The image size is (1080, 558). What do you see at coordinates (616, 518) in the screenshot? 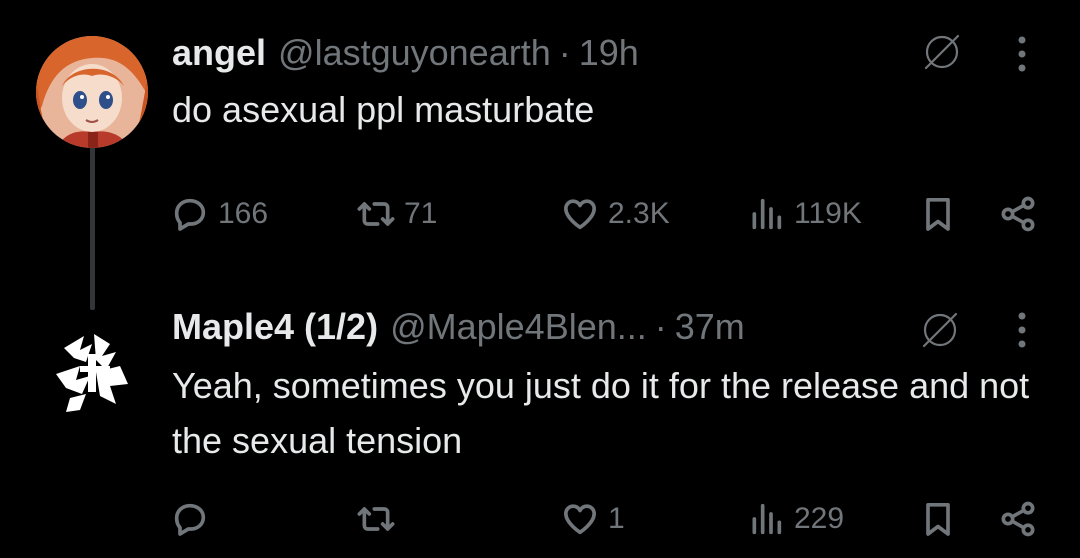
I see `like-count: 1` at bounding box center [616, 518].